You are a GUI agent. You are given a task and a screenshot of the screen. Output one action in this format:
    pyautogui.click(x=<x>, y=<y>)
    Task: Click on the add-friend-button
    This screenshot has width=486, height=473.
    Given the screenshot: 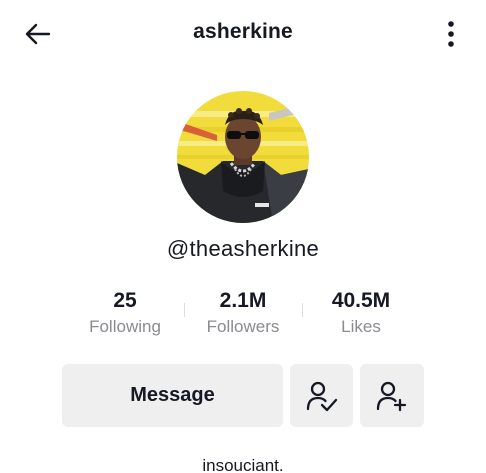 What is the action you would take?
    pyautogui.click(x=392, y=395)
    